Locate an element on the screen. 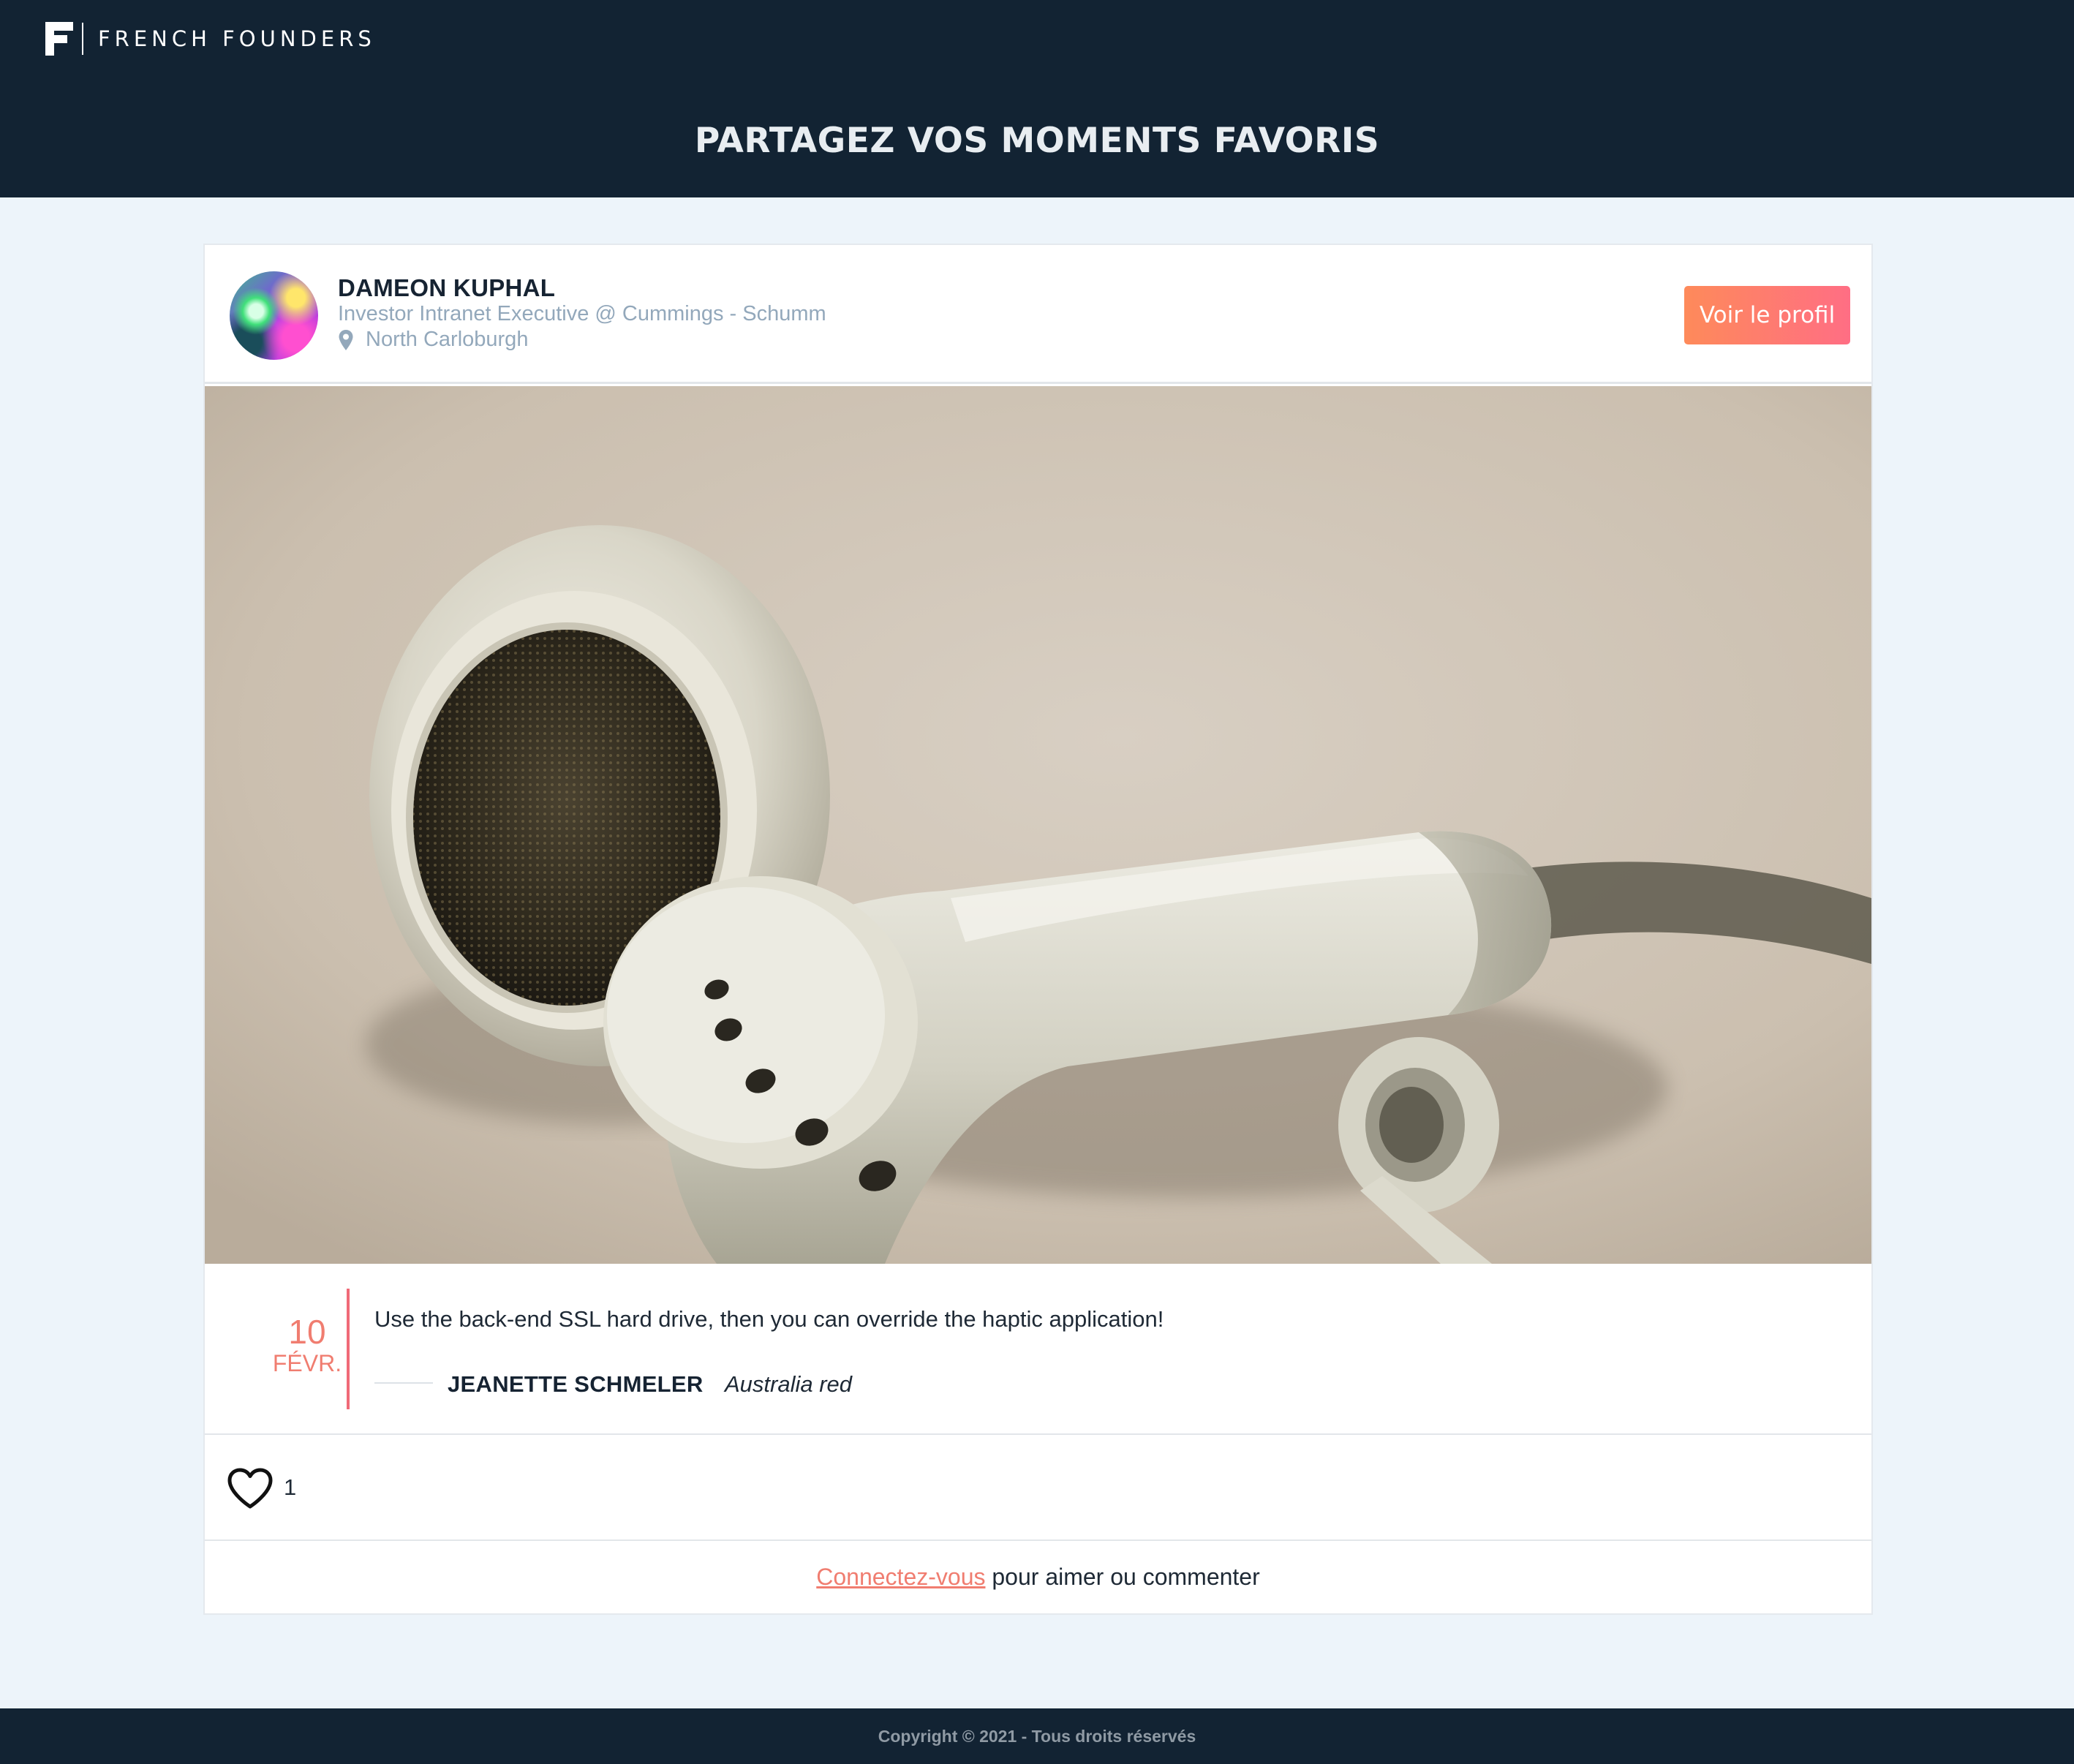 Image resolution: width=2074 pixels, height=1764 pixels. footer: Copyright © 2021 - Tous droits réservés is located at coordinates (1037, 1736).